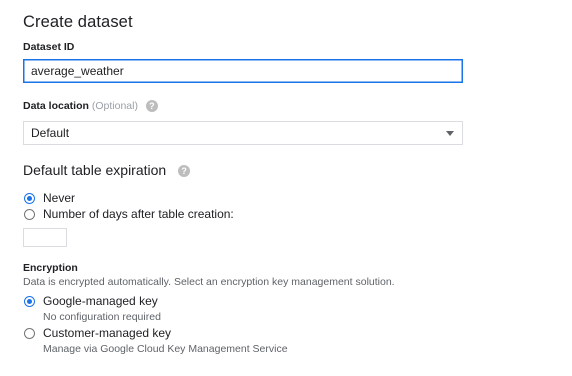 Image resolution: width=572 pixels, height=376 pixels. I want to click on customer-managed-key-label: Customer-managed key, so click(107, 333).